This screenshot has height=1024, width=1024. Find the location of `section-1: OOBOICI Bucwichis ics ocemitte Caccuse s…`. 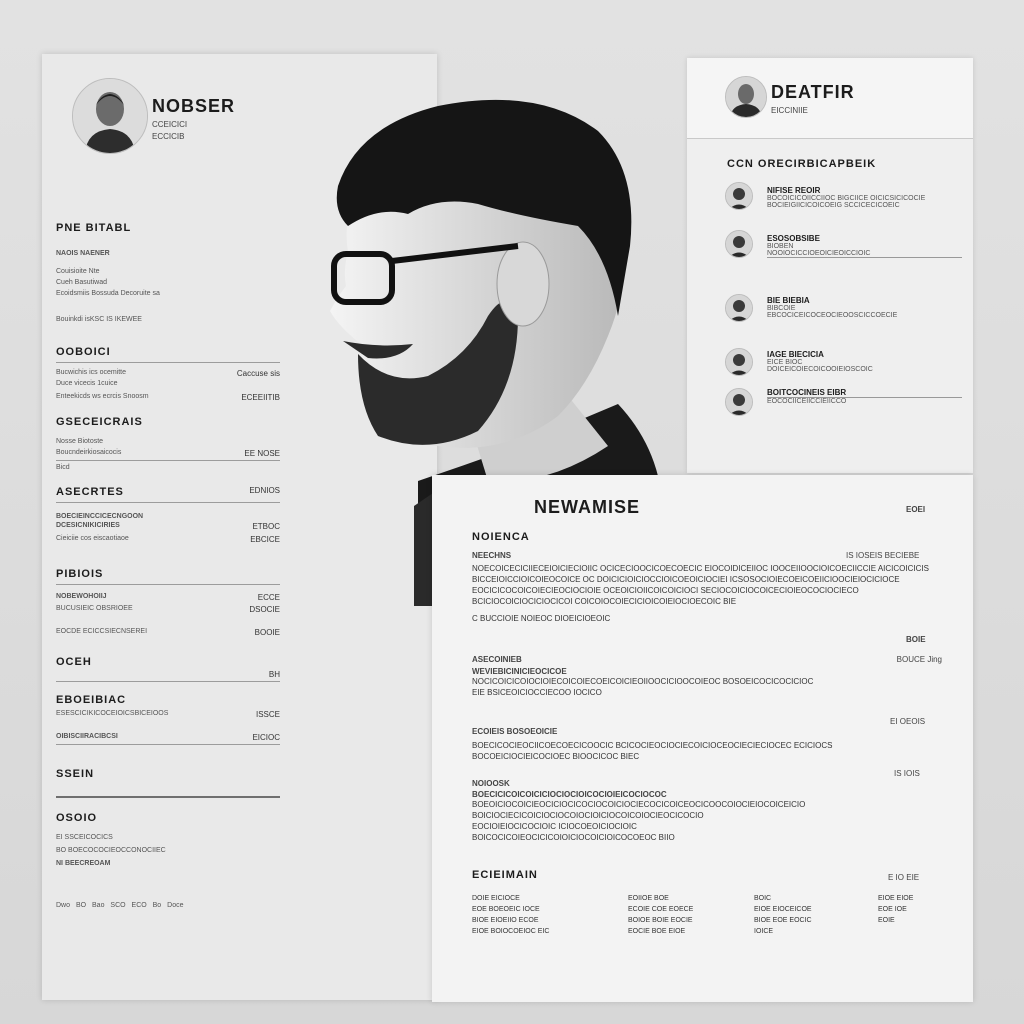

section-1: OOBOICI Bucwichis ics ocemitte Caccuse s… is located at coordinates (168, 374).